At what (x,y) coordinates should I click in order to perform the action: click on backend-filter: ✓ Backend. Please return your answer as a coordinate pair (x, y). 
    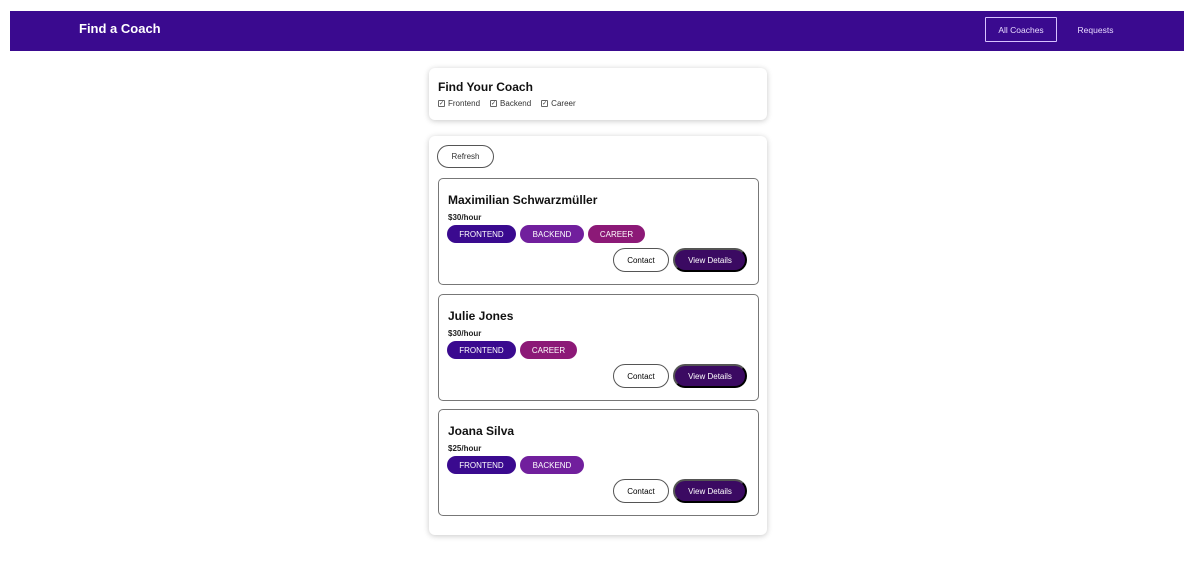
    Looking at the image, I should click on (510, 103).